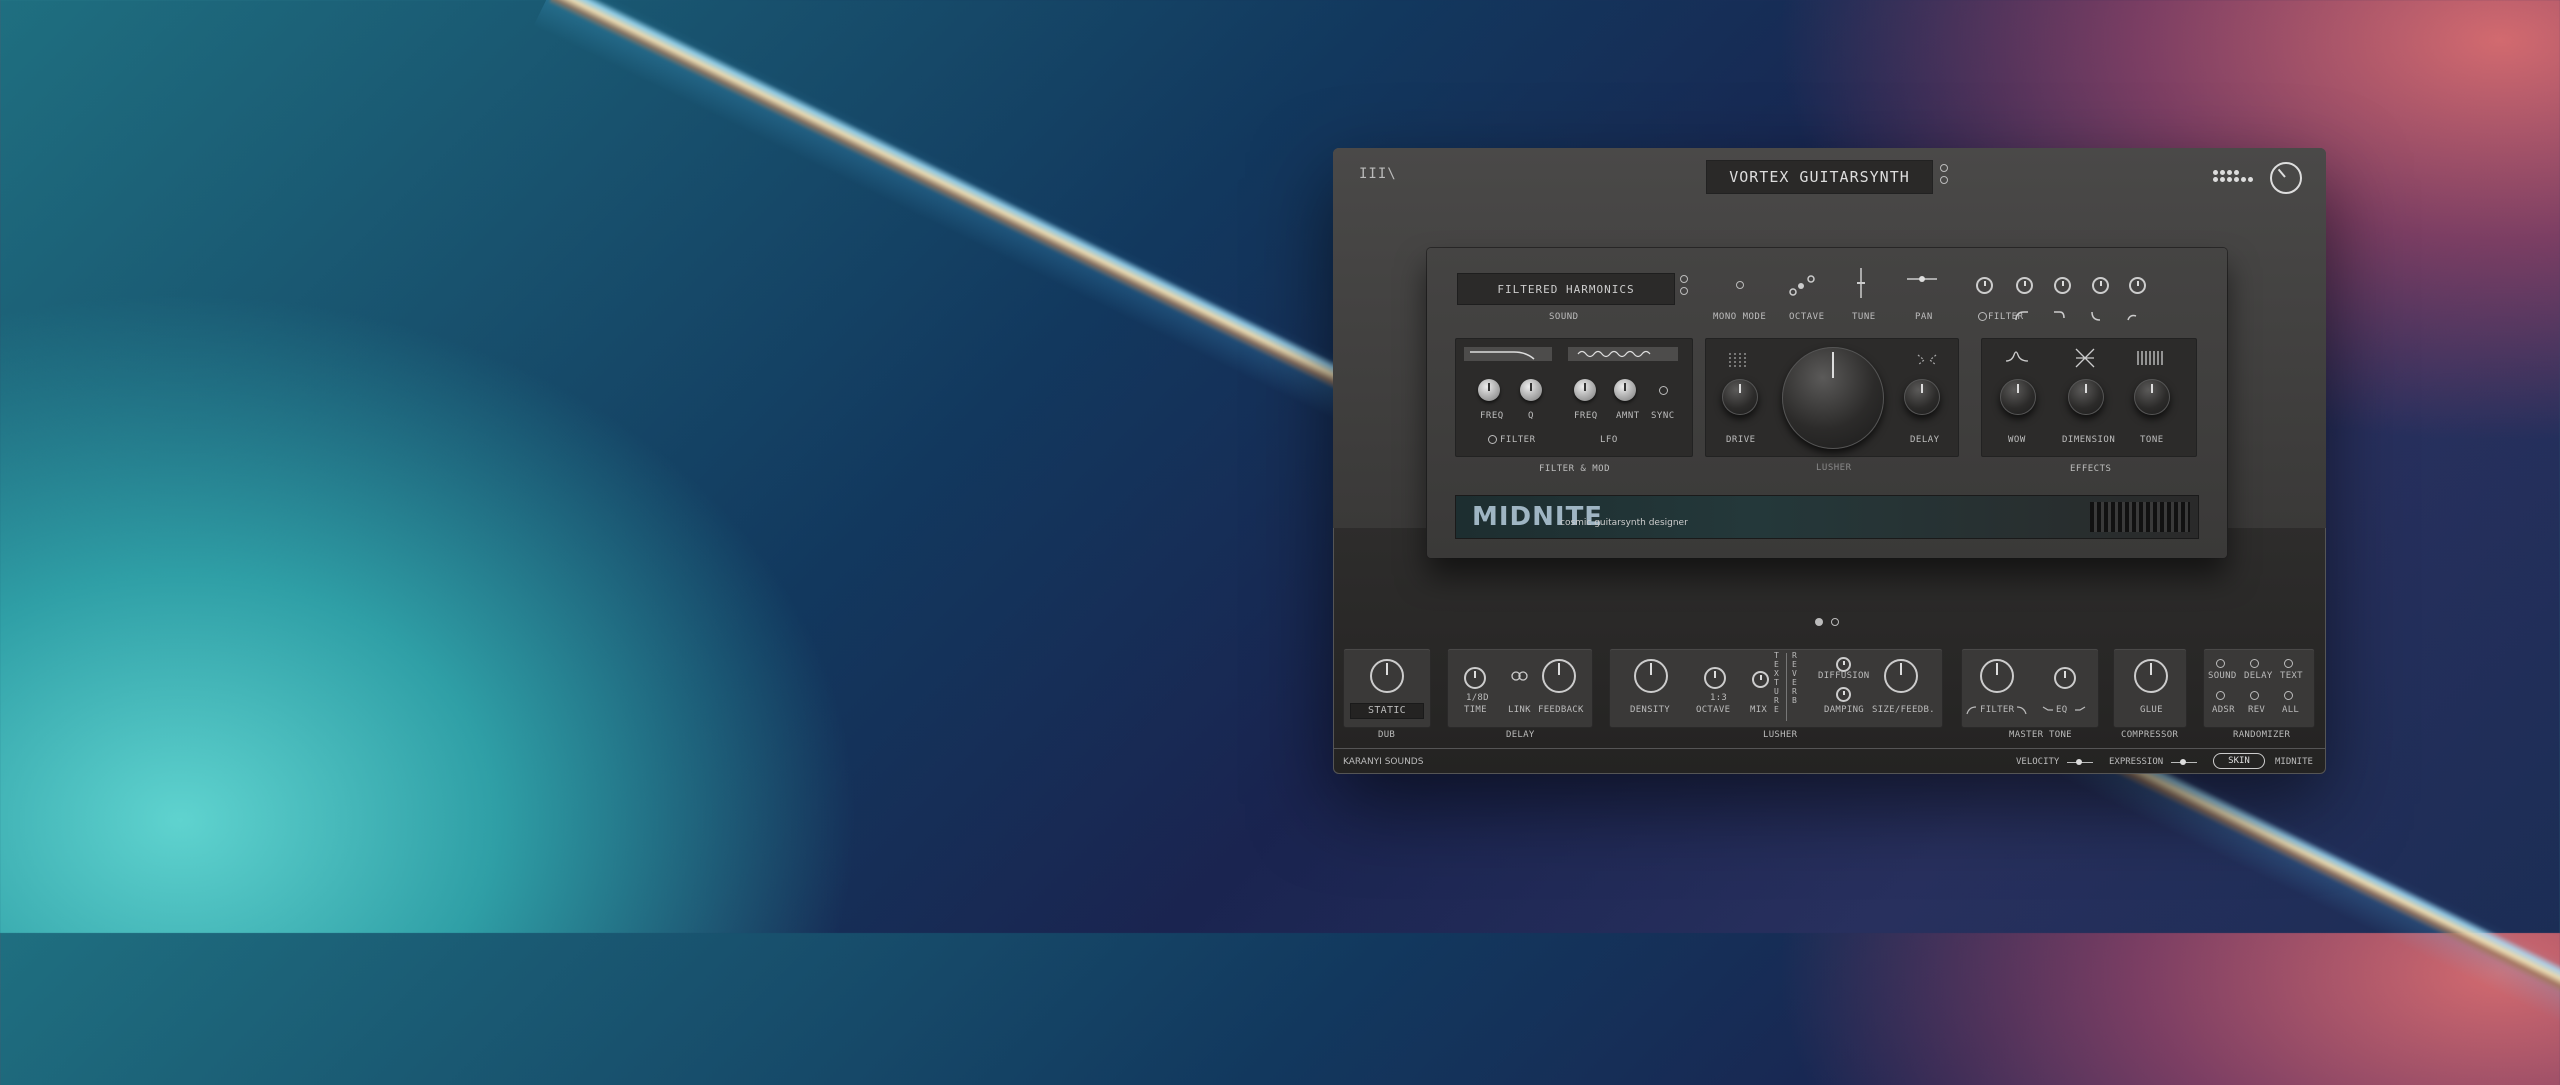 The image size is (2560, 1085). What do you see at coordinates (1518, 440) in the screenshot?
I see `filter-section-label: FILTER` at bounding box center [1518, 440].